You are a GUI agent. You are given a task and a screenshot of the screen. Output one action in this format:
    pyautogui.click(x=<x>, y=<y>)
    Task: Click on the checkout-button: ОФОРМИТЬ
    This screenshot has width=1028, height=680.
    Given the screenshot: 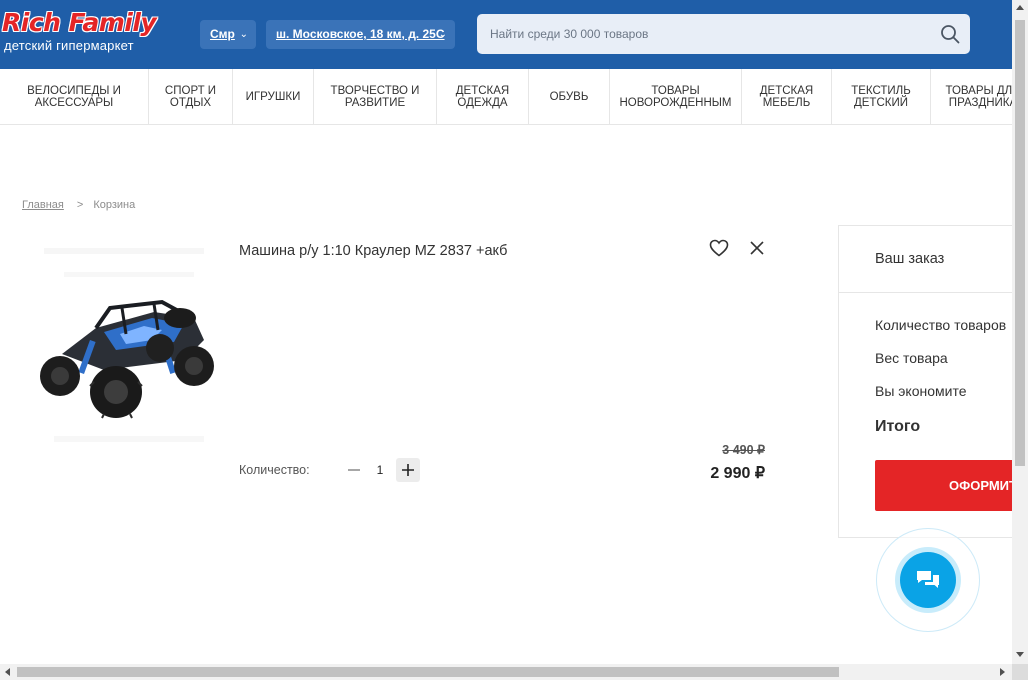 What is the action you would take?
    pyautogui.click(x=943, y=485)
    